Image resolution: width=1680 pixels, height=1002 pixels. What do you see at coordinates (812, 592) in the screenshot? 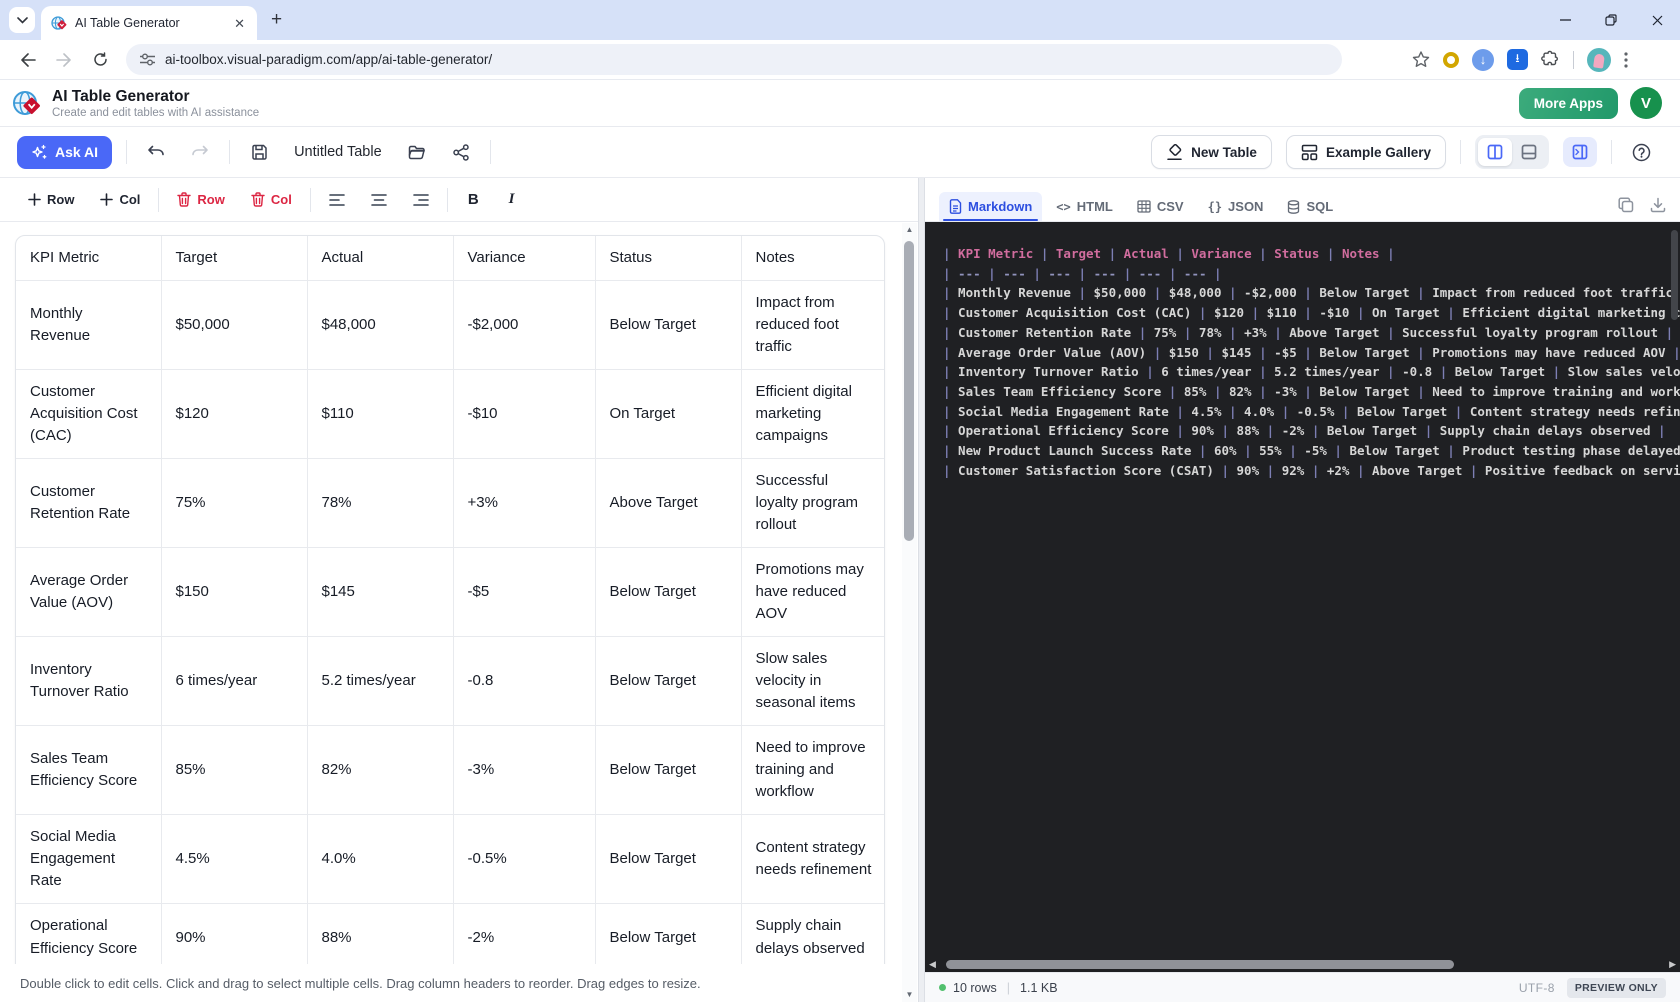
I see `table-cell: Promotions may have reduced AOV` at bounding box center [812, 592].